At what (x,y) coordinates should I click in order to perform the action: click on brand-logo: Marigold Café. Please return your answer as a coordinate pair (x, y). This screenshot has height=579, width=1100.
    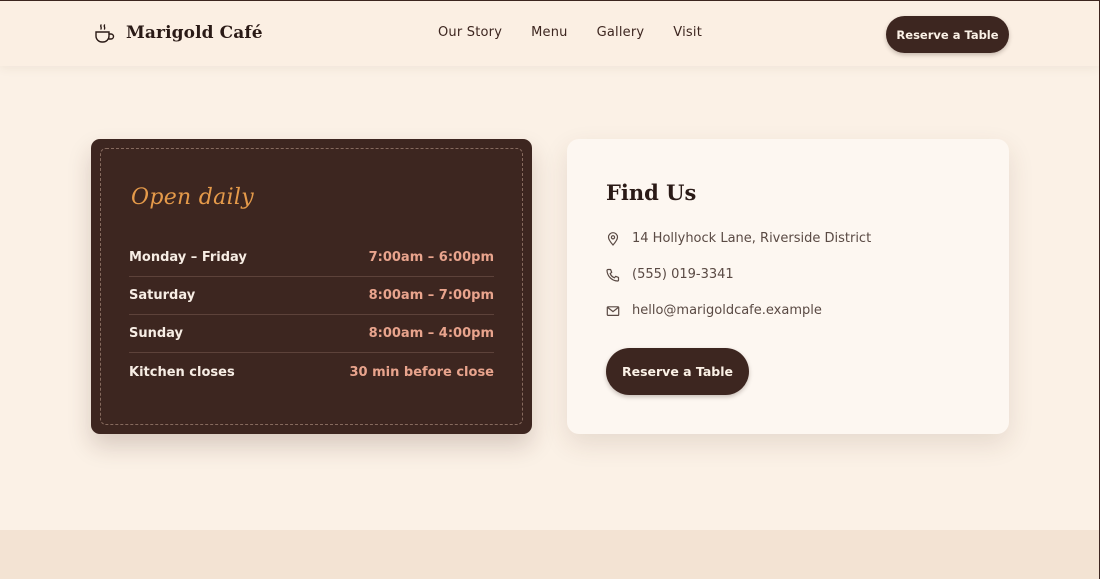
    Looking at the image, I should click on (178, 33).